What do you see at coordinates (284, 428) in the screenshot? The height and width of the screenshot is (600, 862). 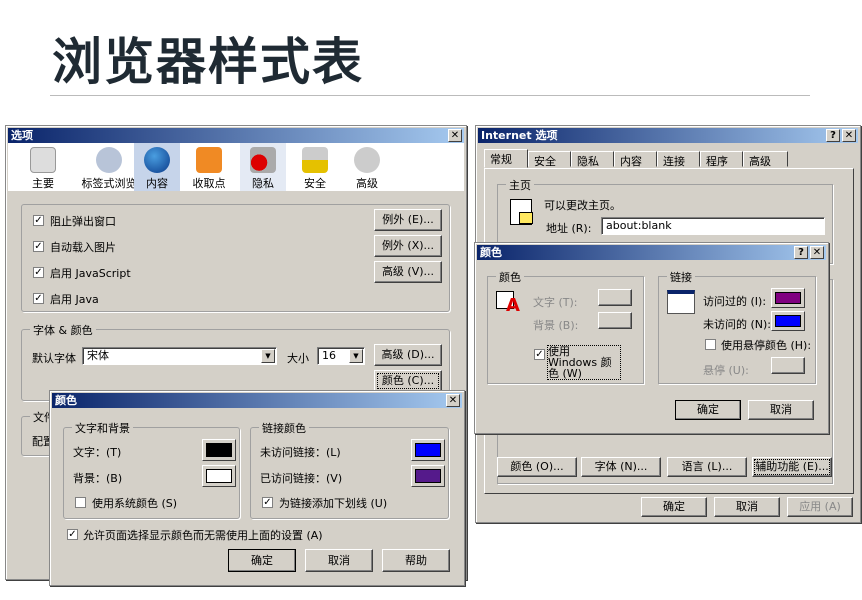 I see `group-legend: 链接颜色` at bounding box center [284, 428].